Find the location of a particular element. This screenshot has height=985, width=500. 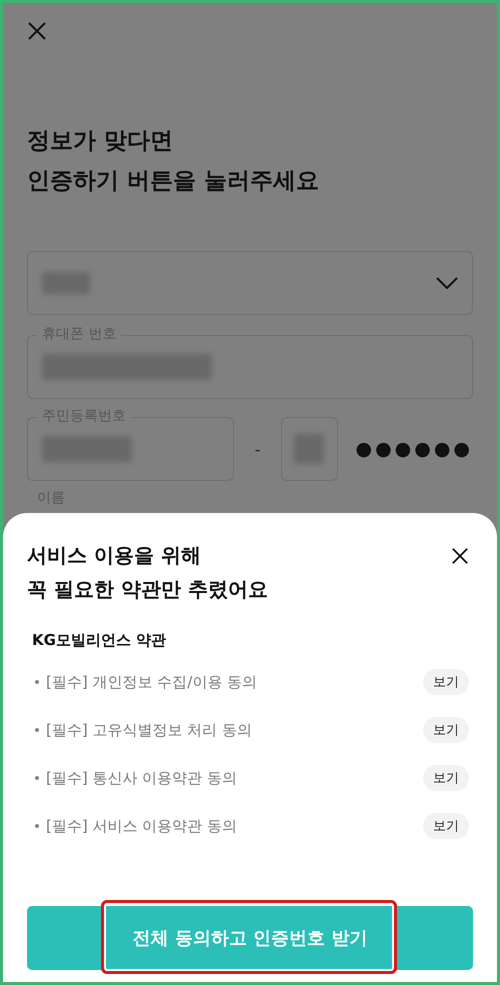

masked-digits: ●●●●●● is located at coordinates (414, 449).